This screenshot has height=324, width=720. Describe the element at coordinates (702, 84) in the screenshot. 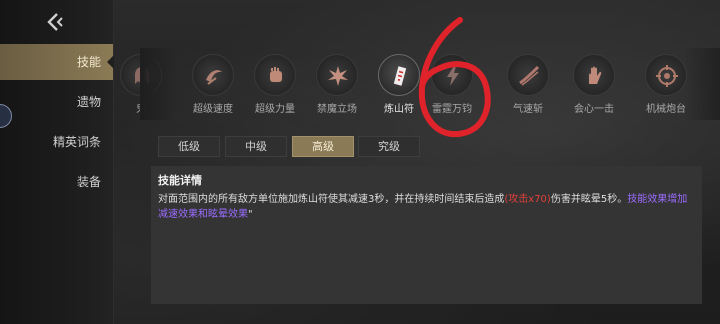

I see `scroll-fade-right` at that location.